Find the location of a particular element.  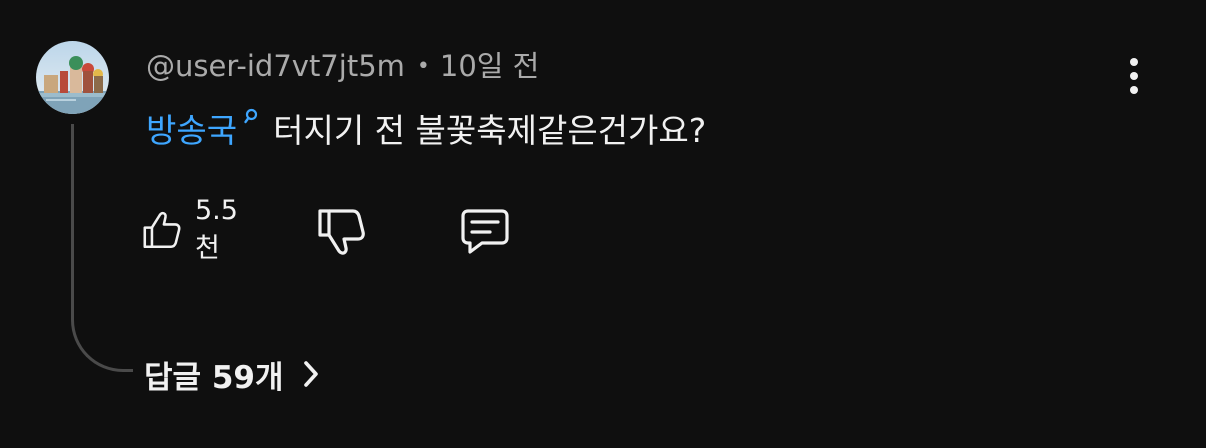

search-link-text: 방송국 is located at coordinates (192, 130).